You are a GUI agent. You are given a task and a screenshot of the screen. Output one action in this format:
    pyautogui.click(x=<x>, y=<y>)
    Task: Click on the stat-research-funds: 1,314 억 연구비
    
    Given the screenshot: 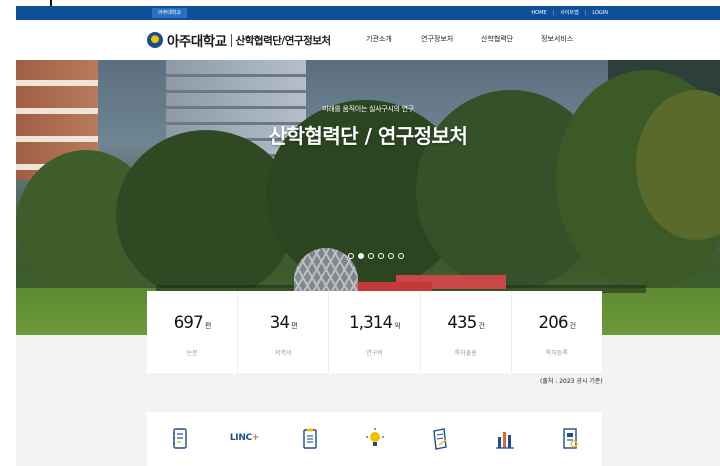 What is the action you would take?
    pyautogui.click(x=375, y=332)
    